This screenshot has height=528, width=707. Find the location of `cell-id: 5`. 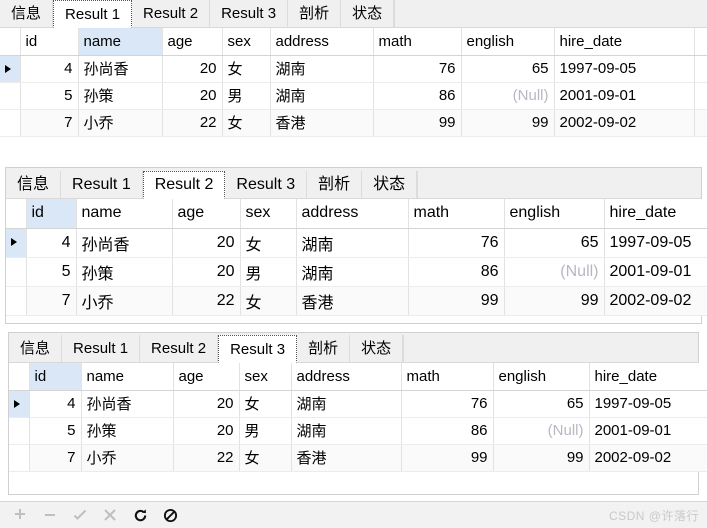

cell-id: 5 is located at coordinates (49, 96).